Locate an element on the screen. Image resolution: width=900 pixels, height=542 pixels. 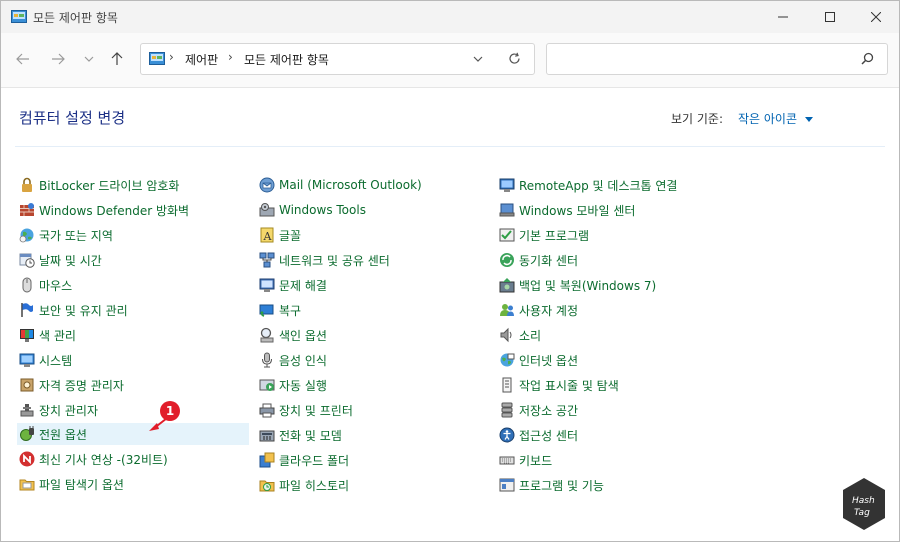
item-backup-restore: 백업 및 복원(Windows 7) is located at coordinates (613, 285).